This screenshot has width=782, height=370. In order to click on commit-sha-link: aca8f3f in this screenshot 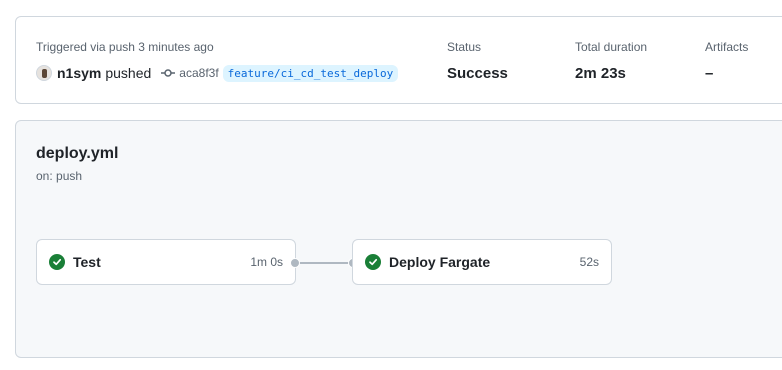, I will do `click(198, 73)`.